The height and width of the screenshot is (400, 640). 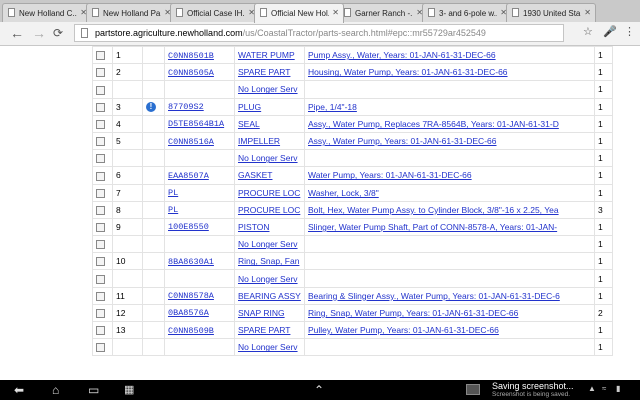 I want to click on part-number-link: C0NN8501B, so click(x=191, y=56).